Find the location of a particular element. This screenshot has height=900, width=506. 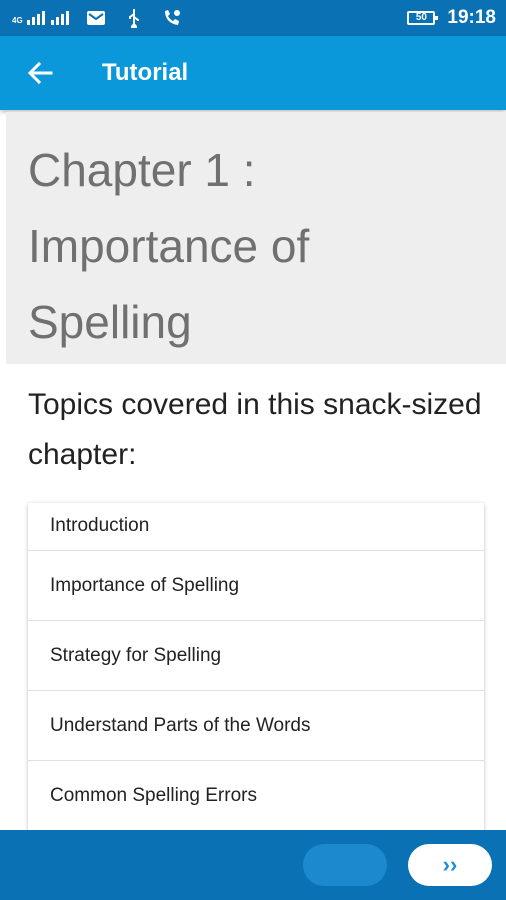

status-bar-left: 4G is located at coordinates (97, 18).